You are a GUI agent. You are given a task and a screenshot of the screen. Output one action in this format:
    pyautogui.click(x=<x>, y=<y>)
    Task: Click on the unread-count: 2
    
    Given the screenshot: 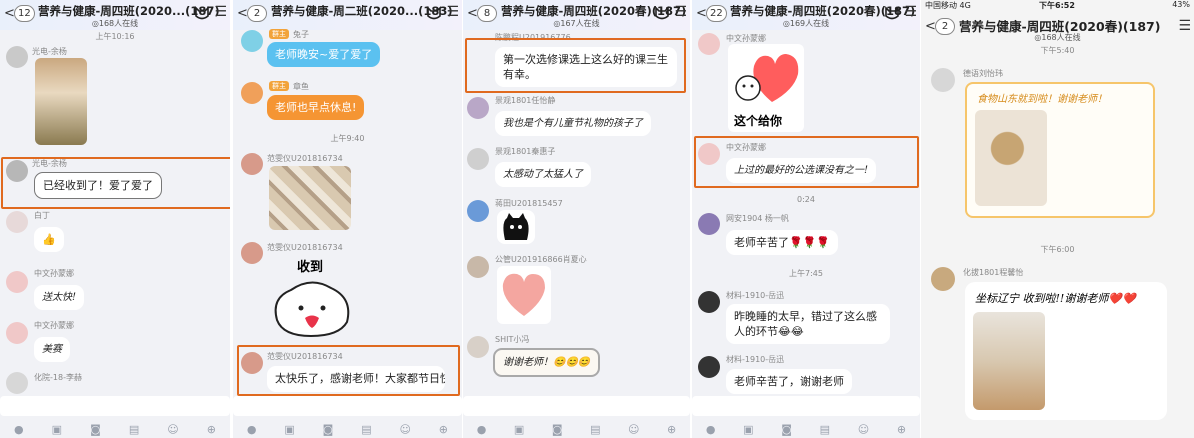 What is the action you would take?
    pyautogui.click(x=257, y=13)
    